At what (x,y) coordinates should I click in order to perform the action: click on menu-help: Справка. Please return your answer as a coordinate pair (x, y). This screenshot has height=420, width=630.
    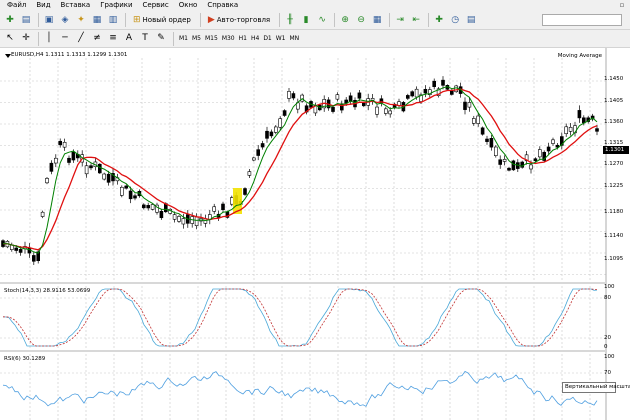
    Looking at the image, I should click on (222, 5).